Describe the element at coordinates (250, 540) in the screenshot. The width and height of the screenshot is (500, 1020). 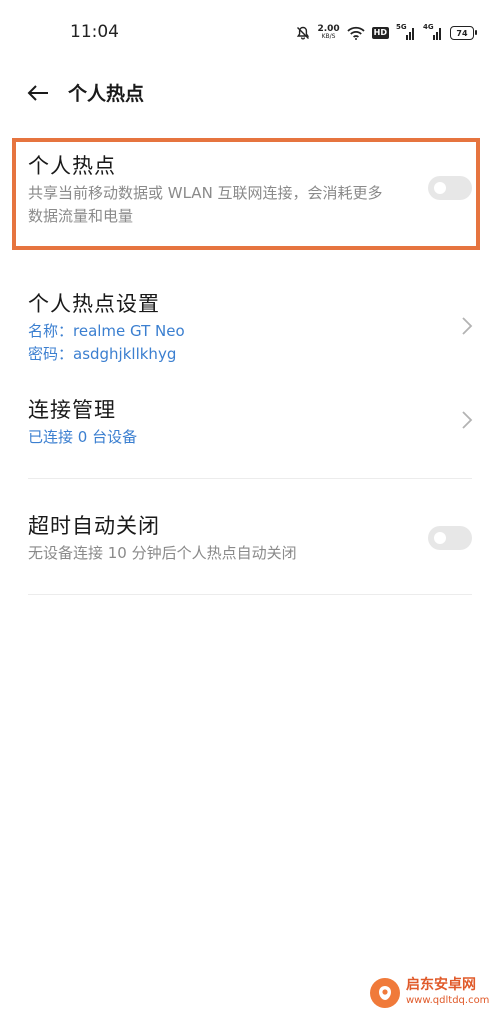
I see `auto-off-row: 超时自动关闭 无设备连接 10 分钟后个人热点自动关闭` at that location.